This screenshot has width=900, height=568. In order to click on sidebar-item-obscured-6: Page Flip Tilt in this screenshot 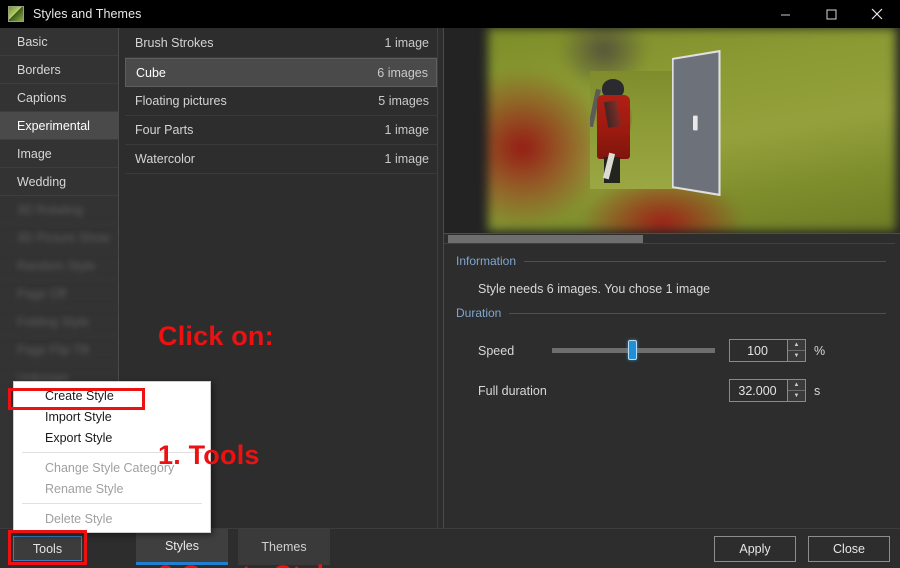, I will do `click(59, 350)`.